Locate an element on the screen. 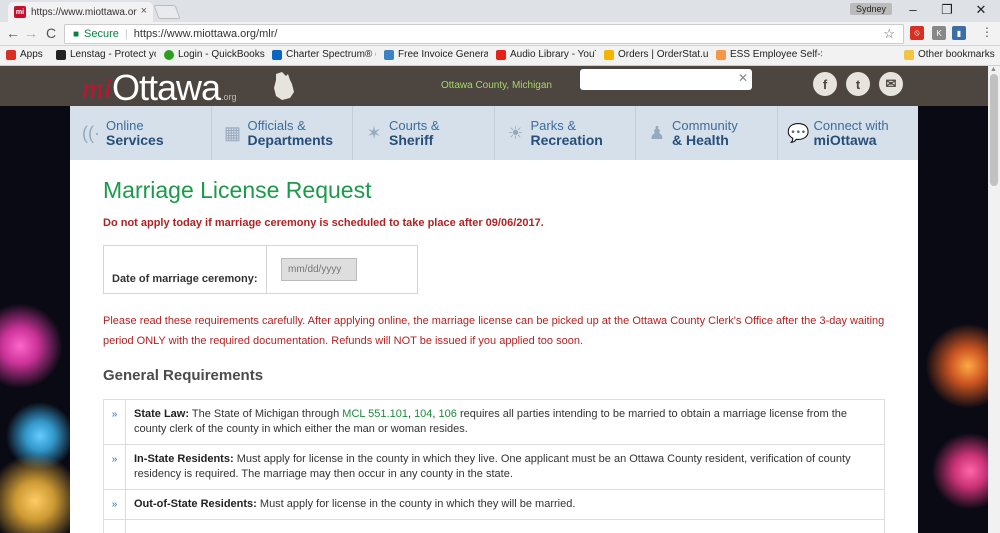  site-search-input: ✕ is located at coordinates (666, 79).